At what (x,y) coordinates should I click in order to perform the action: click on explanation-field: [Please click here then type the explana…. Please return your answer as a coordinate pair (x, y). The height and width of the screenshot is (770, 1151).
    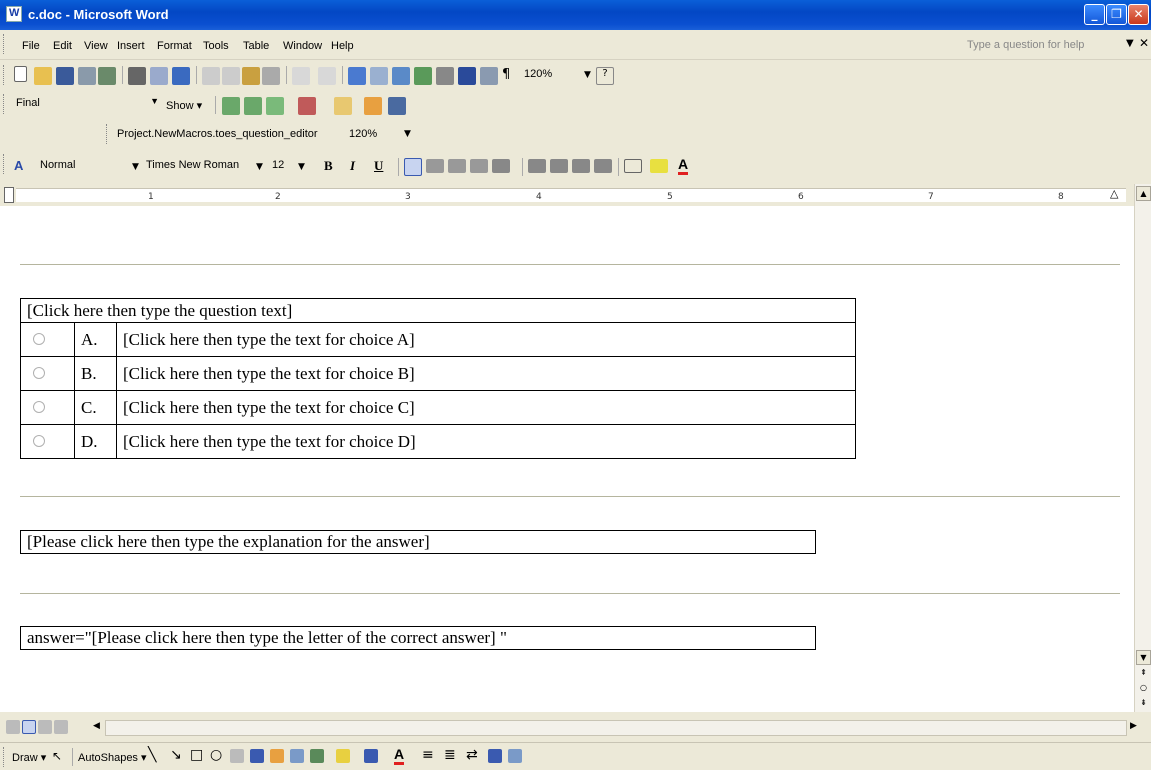
    Looking at the image, I should click on (418, 542).